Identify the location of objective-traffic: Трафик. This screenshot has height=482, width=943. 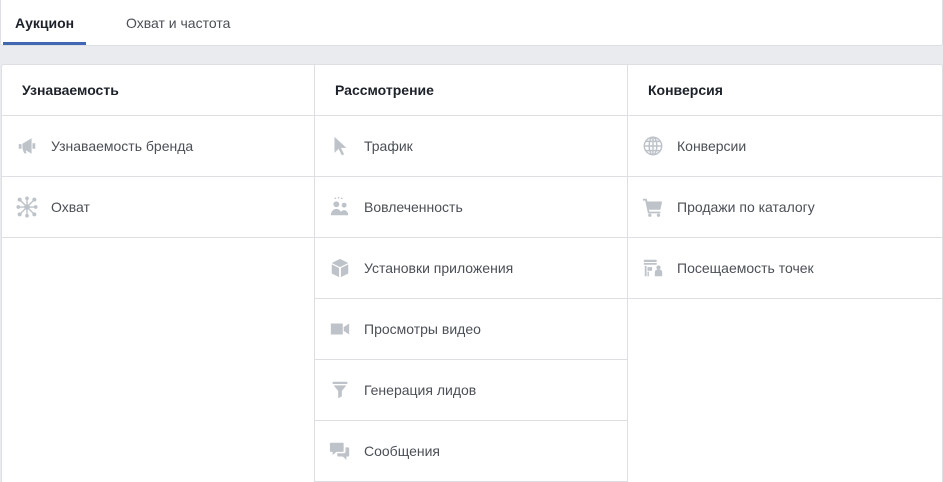
(471, 146).